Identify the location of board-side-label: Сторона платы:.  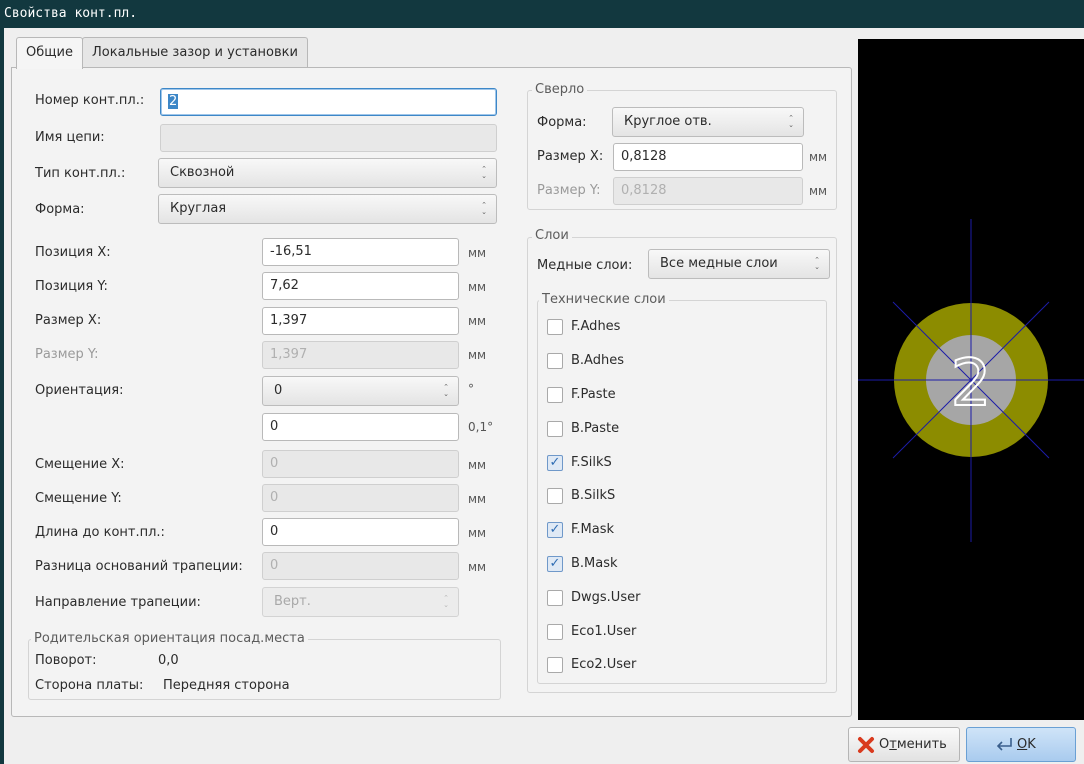
(89, 685).